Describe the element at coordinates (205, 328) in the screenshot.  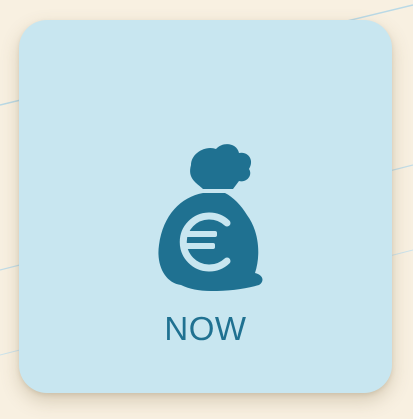
I see `tile-label: NOW` at that location.